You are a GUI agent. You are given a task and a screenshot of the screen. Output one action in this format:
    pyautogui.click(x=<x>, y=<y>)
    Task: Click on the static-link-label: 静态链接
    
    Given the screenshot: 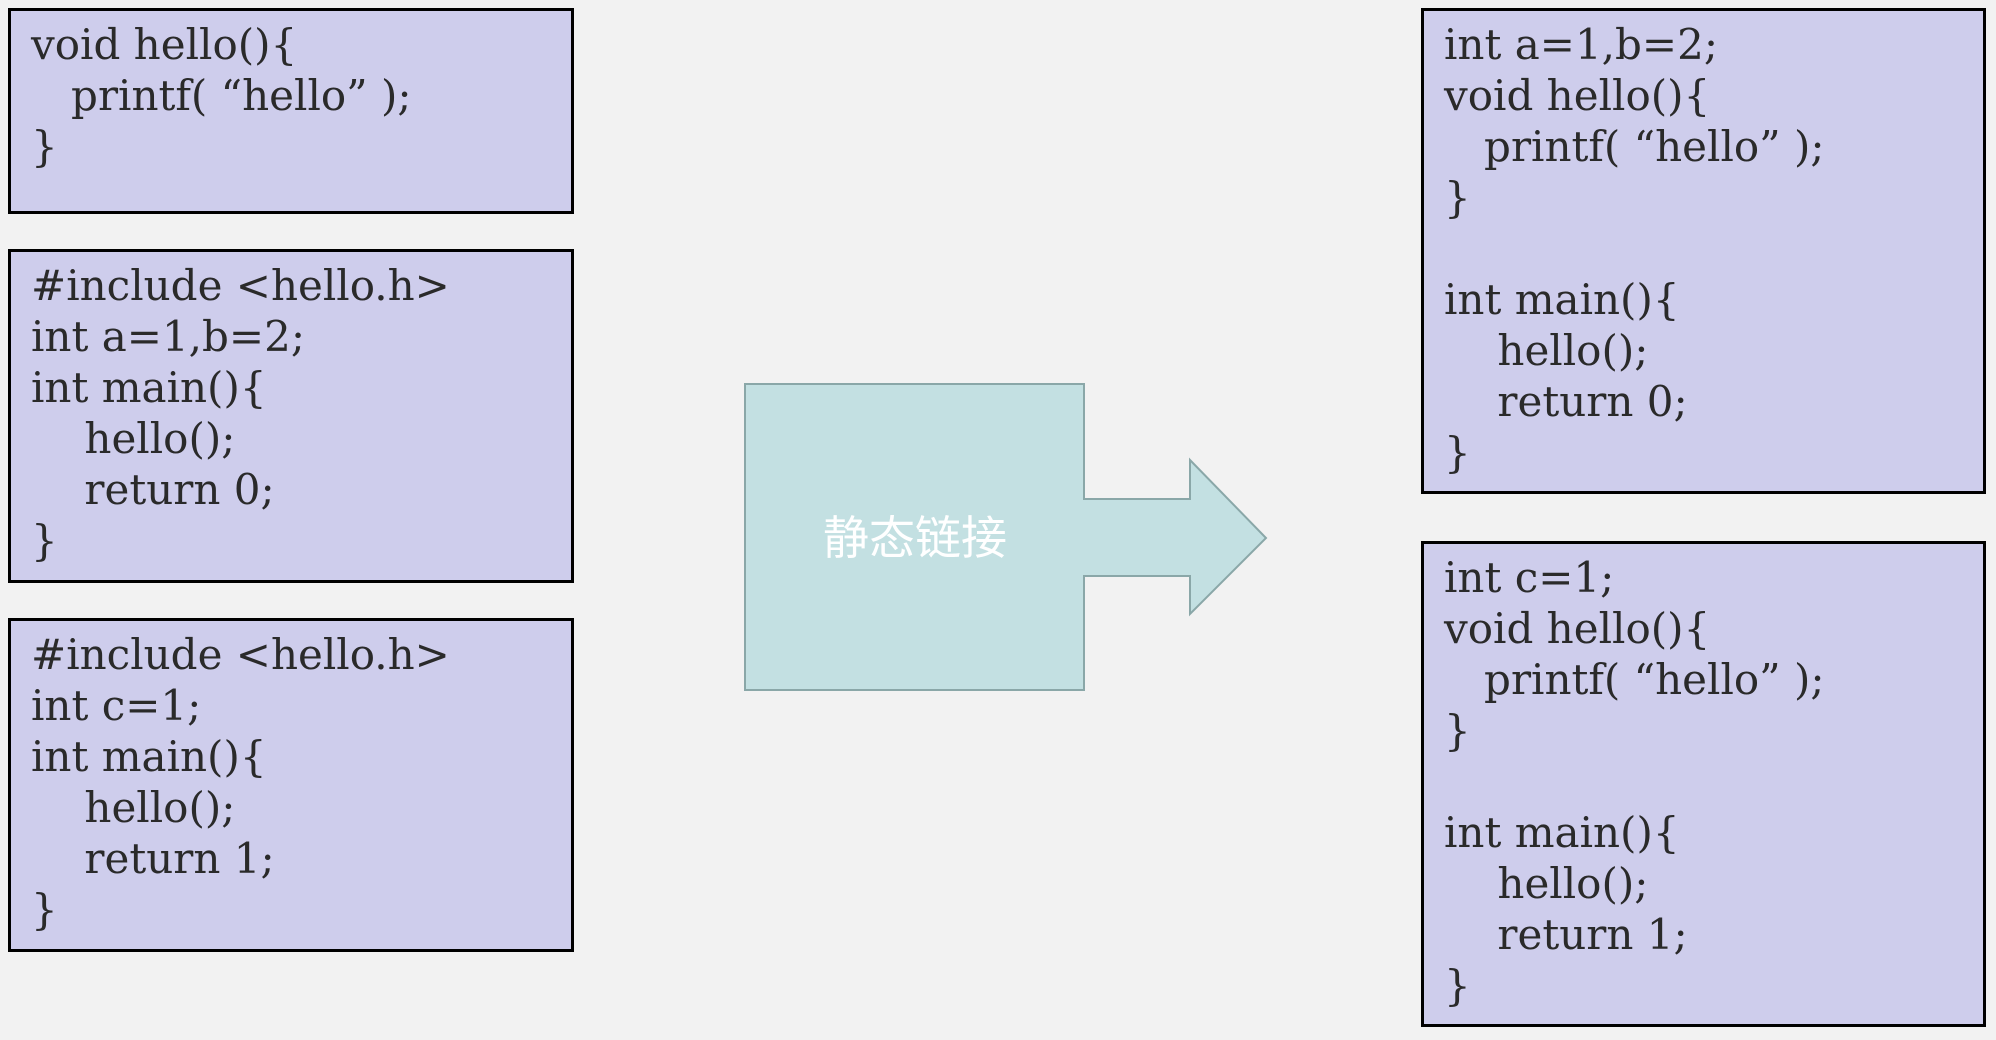 What is the action you would take?
    pyautogui.click(x=915, y=538)
    